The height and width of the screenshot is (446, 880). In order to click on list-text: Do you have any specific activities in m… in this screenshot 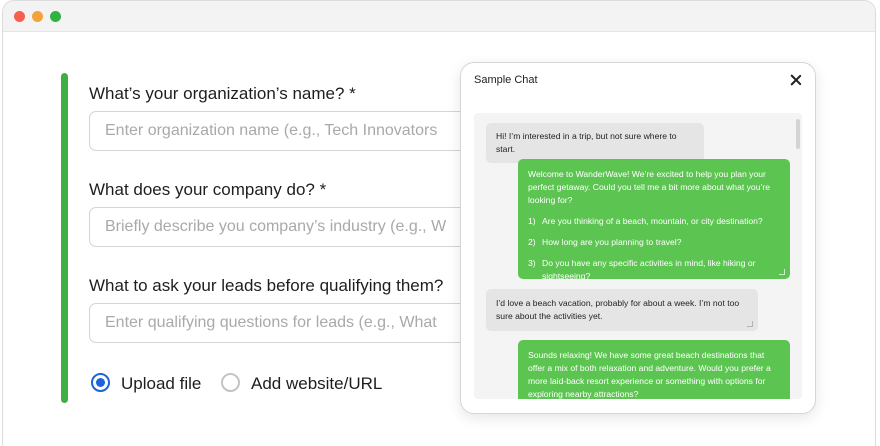, I will do `click(649, 269)`.